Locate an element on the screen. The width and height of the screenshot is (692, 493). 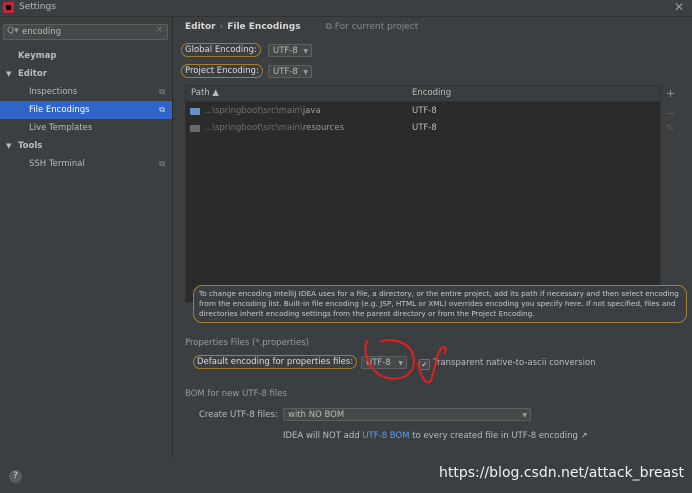
annotation-overlay is located at coordinates (405, 361).